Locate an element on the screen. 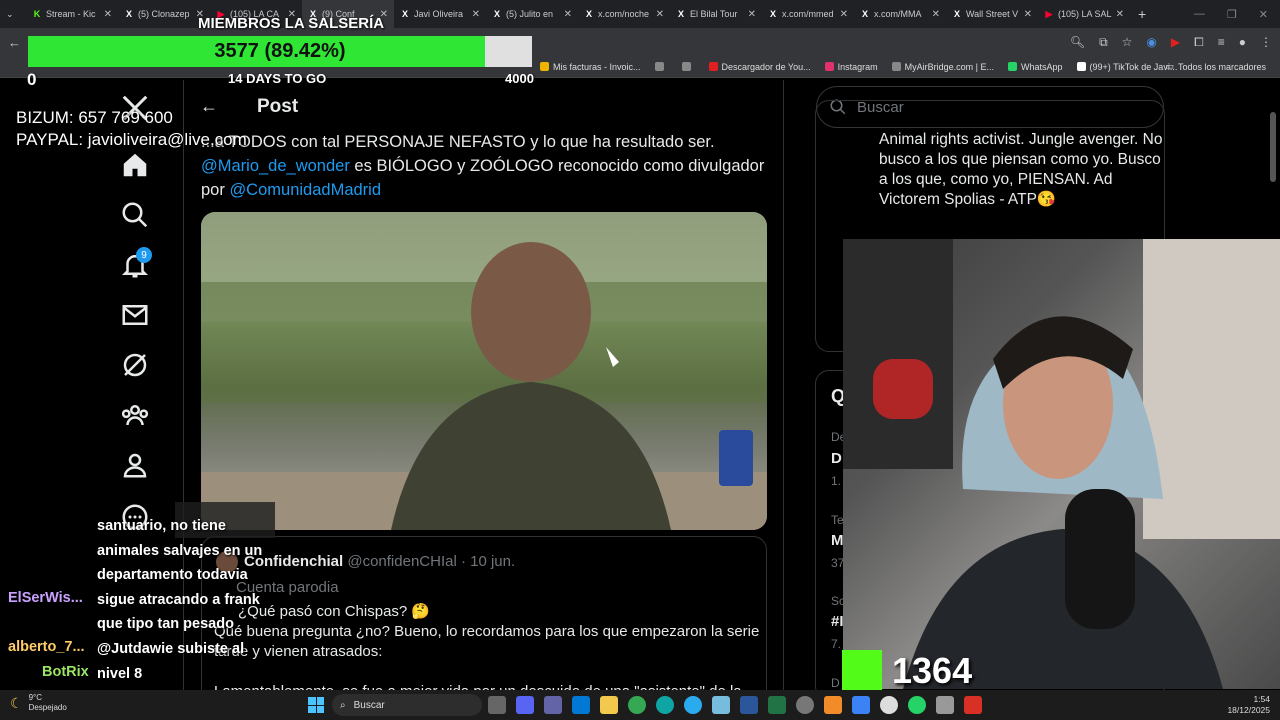  new-tab-button: + is located at coordinates (1142, 14).